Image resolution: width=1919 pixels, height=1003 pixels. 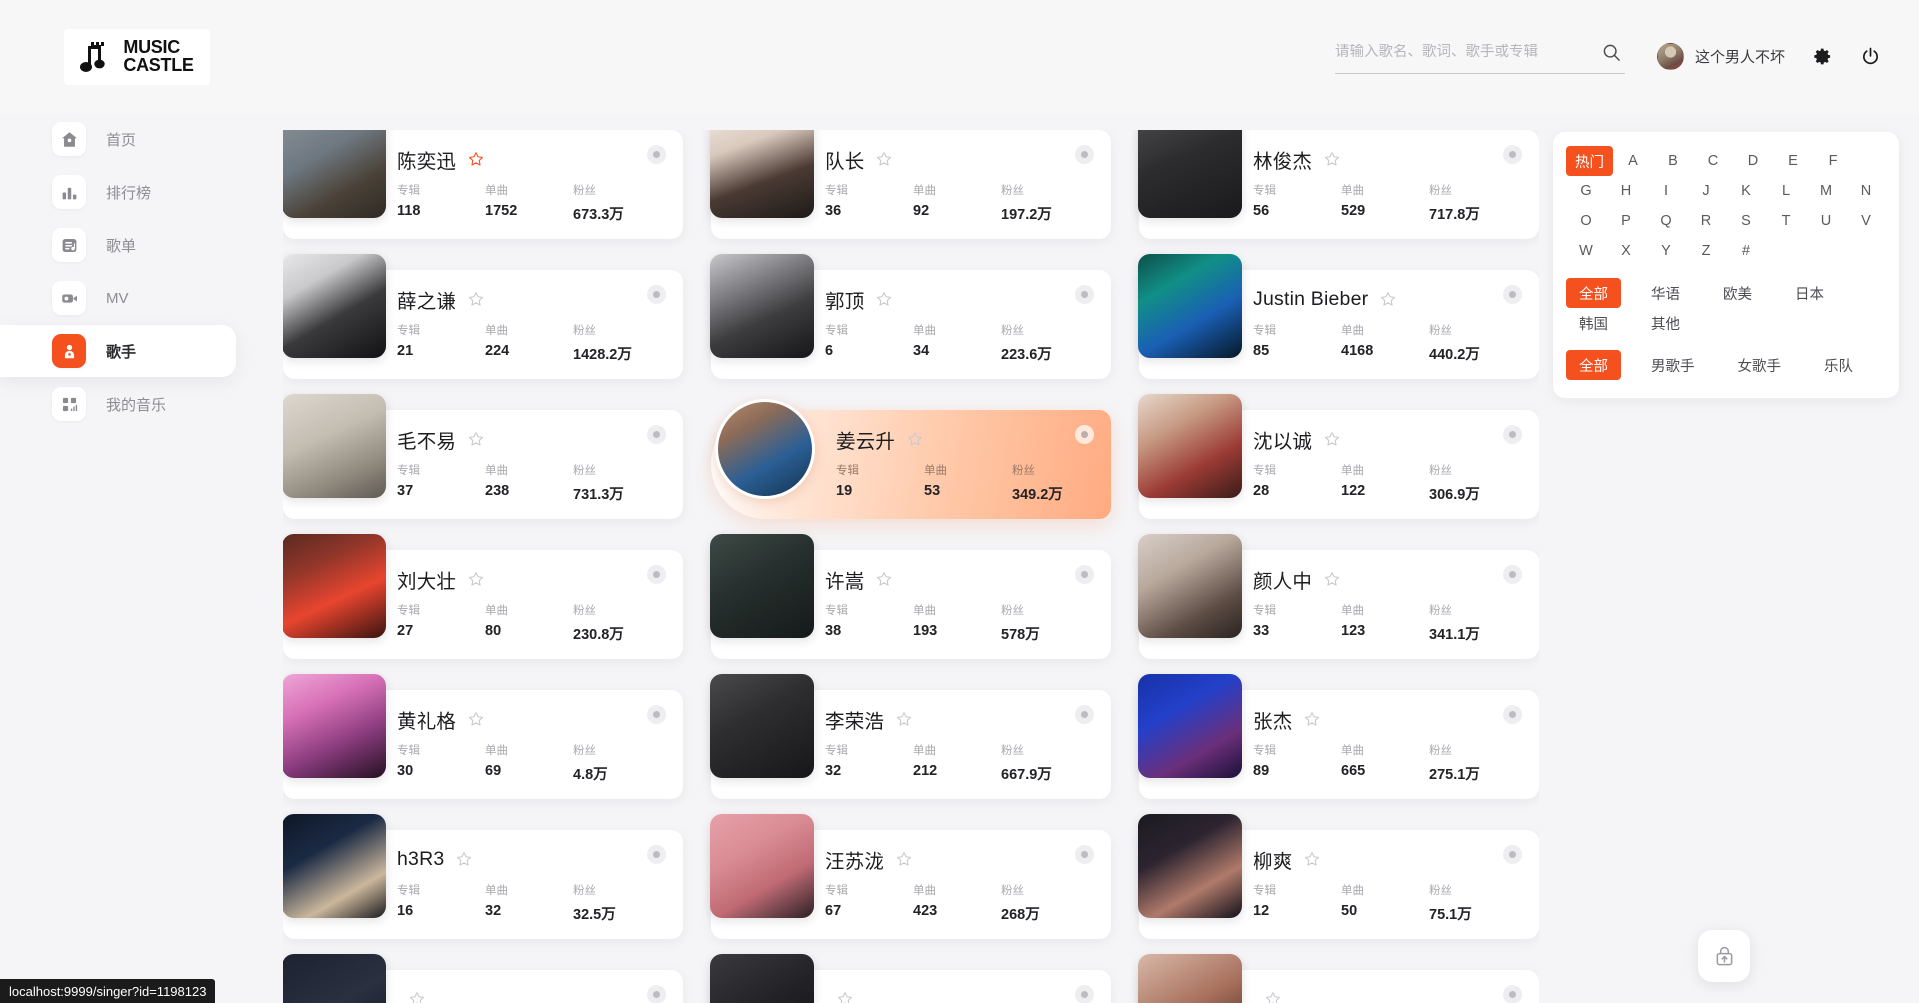 I want to click on filter-chip-letters-16: O, so click(x=1586, y=221).